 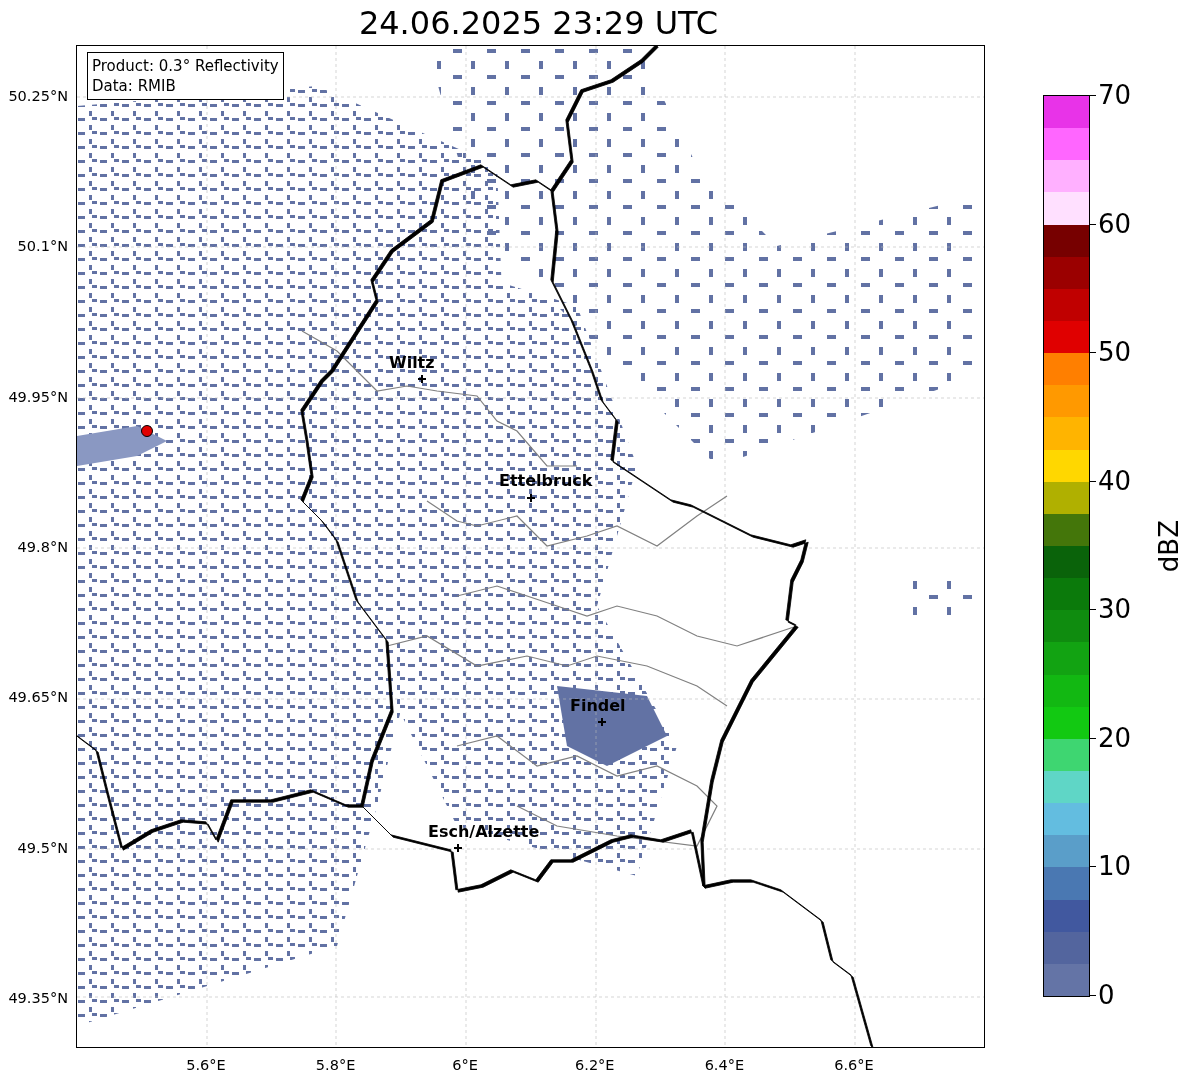 What do you see at coordinates (1115, 223) in the screenshot?
I see `colorbar-tick-label: 60` at bounding box center [1115, 223].